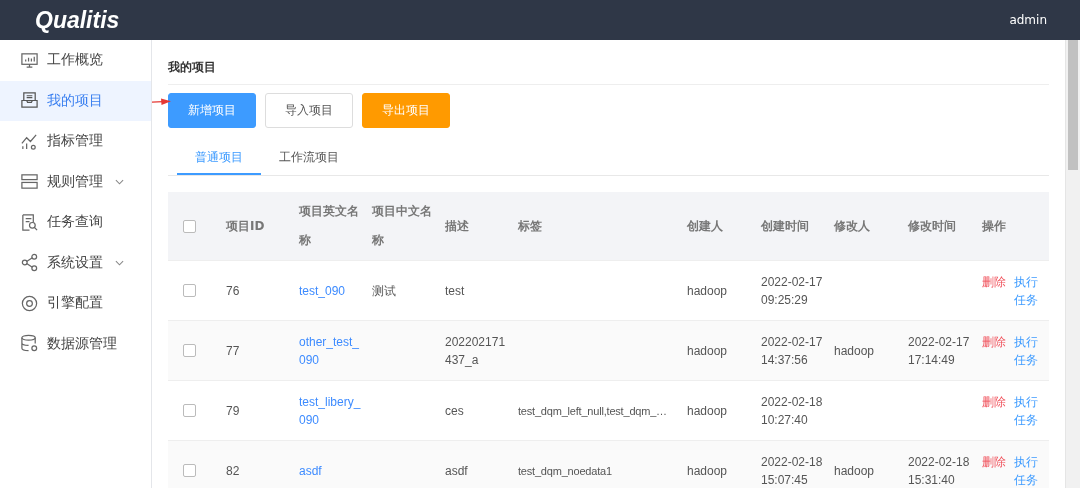 The width and height of the screenshot is (1080, 488). I want to click on sidebar-item: 任务查询, so click(75, 222).